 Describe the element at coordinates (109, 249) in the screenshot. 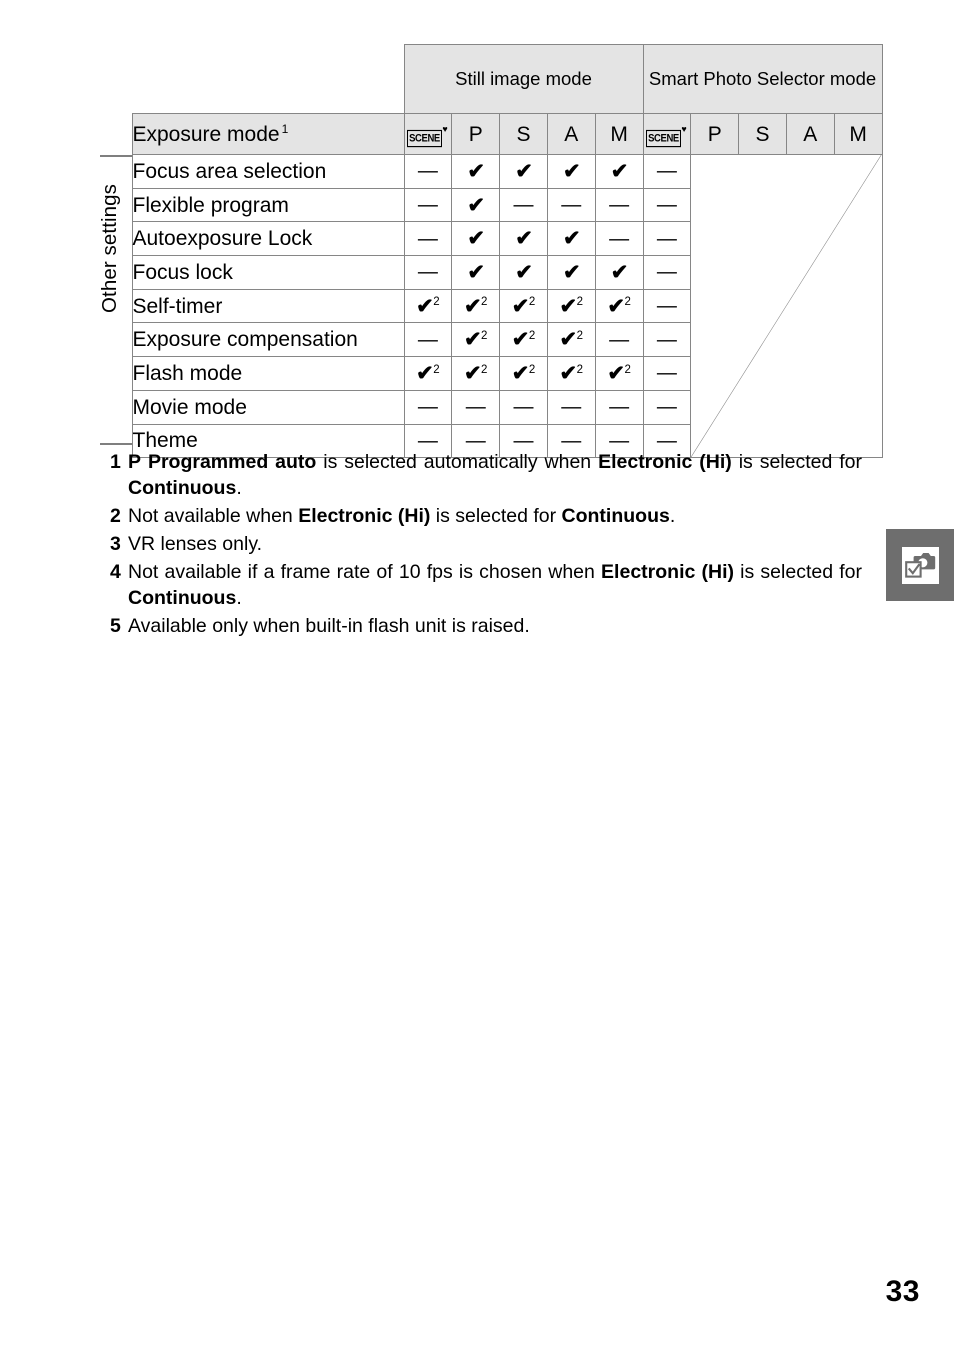

I see `side-label-other-settings: Other settings` at that location.